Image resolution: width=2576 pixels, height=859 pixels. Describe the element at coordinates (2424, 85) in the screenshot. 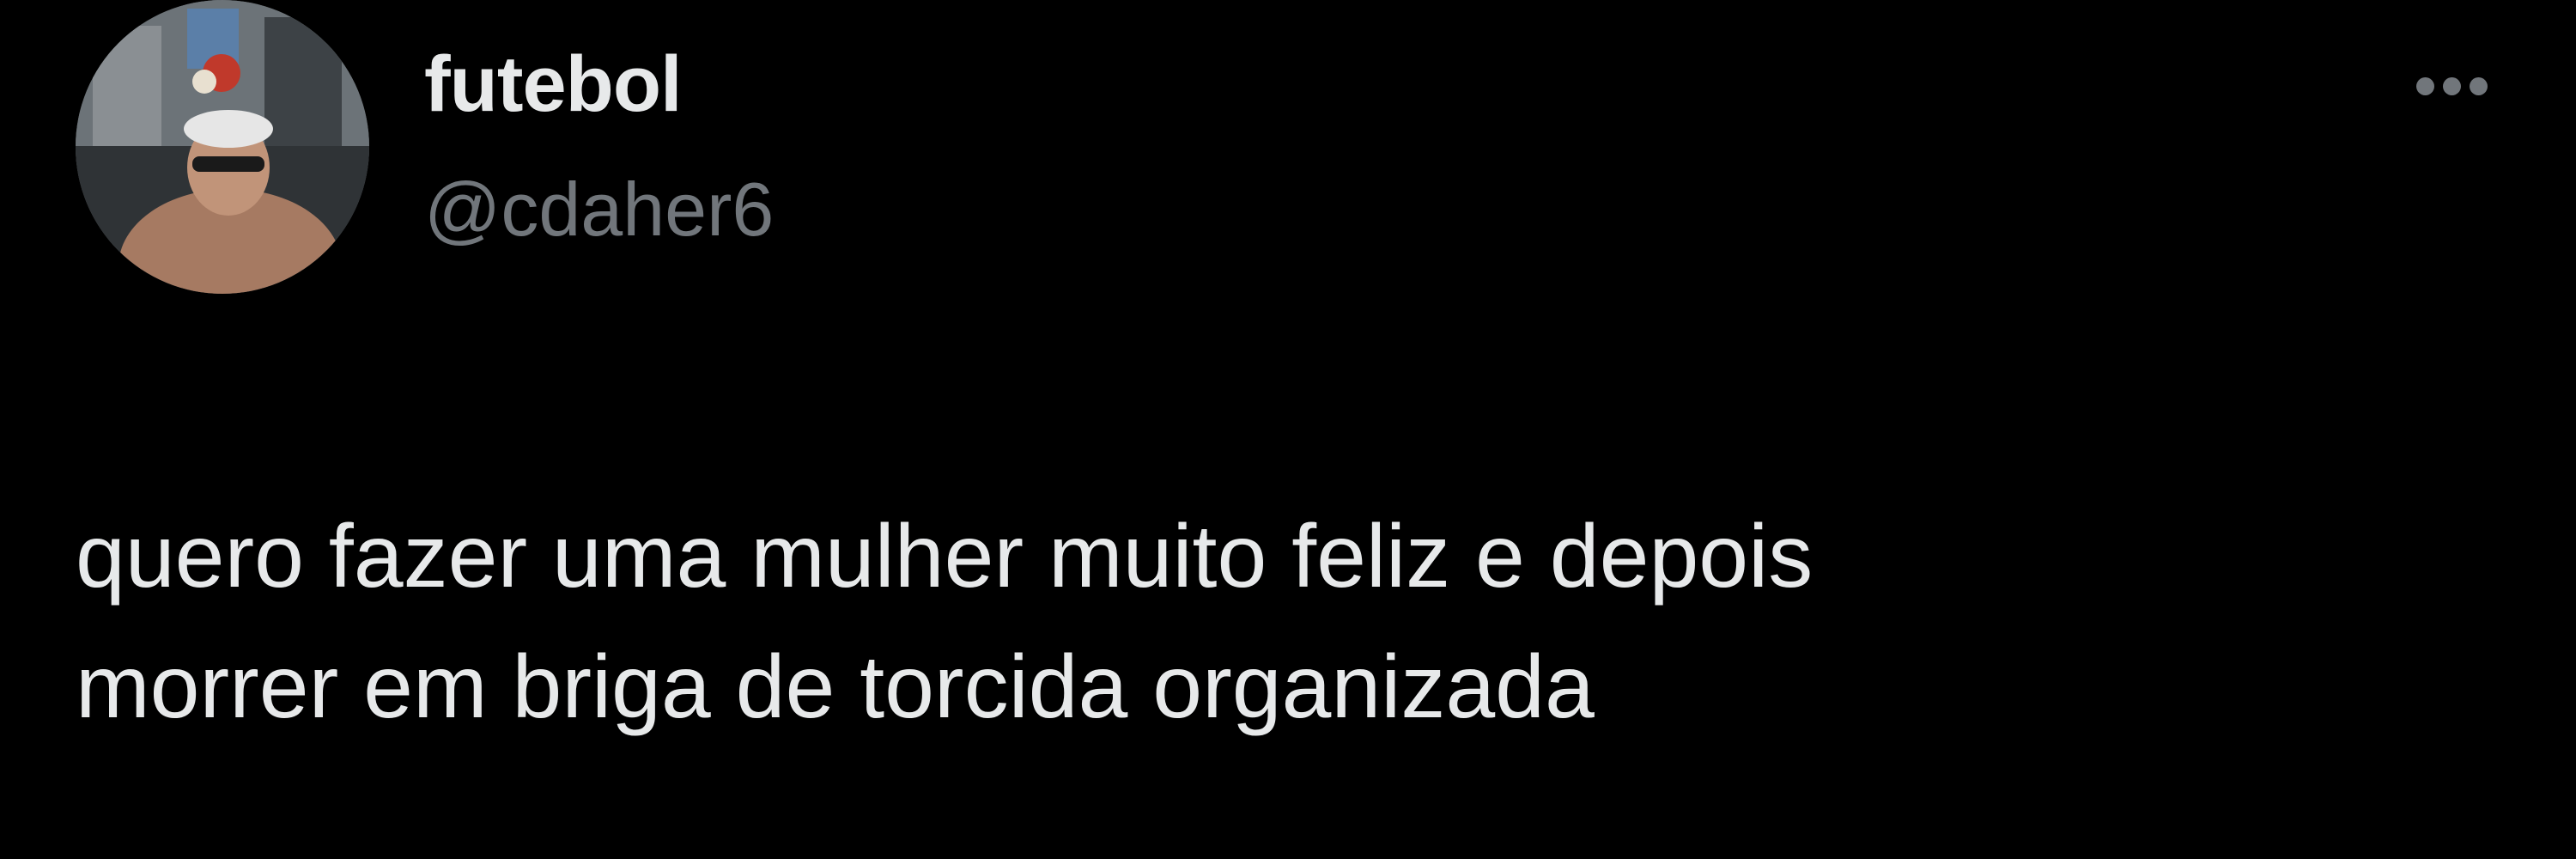

I see `more-horizontal-icon` at that location.